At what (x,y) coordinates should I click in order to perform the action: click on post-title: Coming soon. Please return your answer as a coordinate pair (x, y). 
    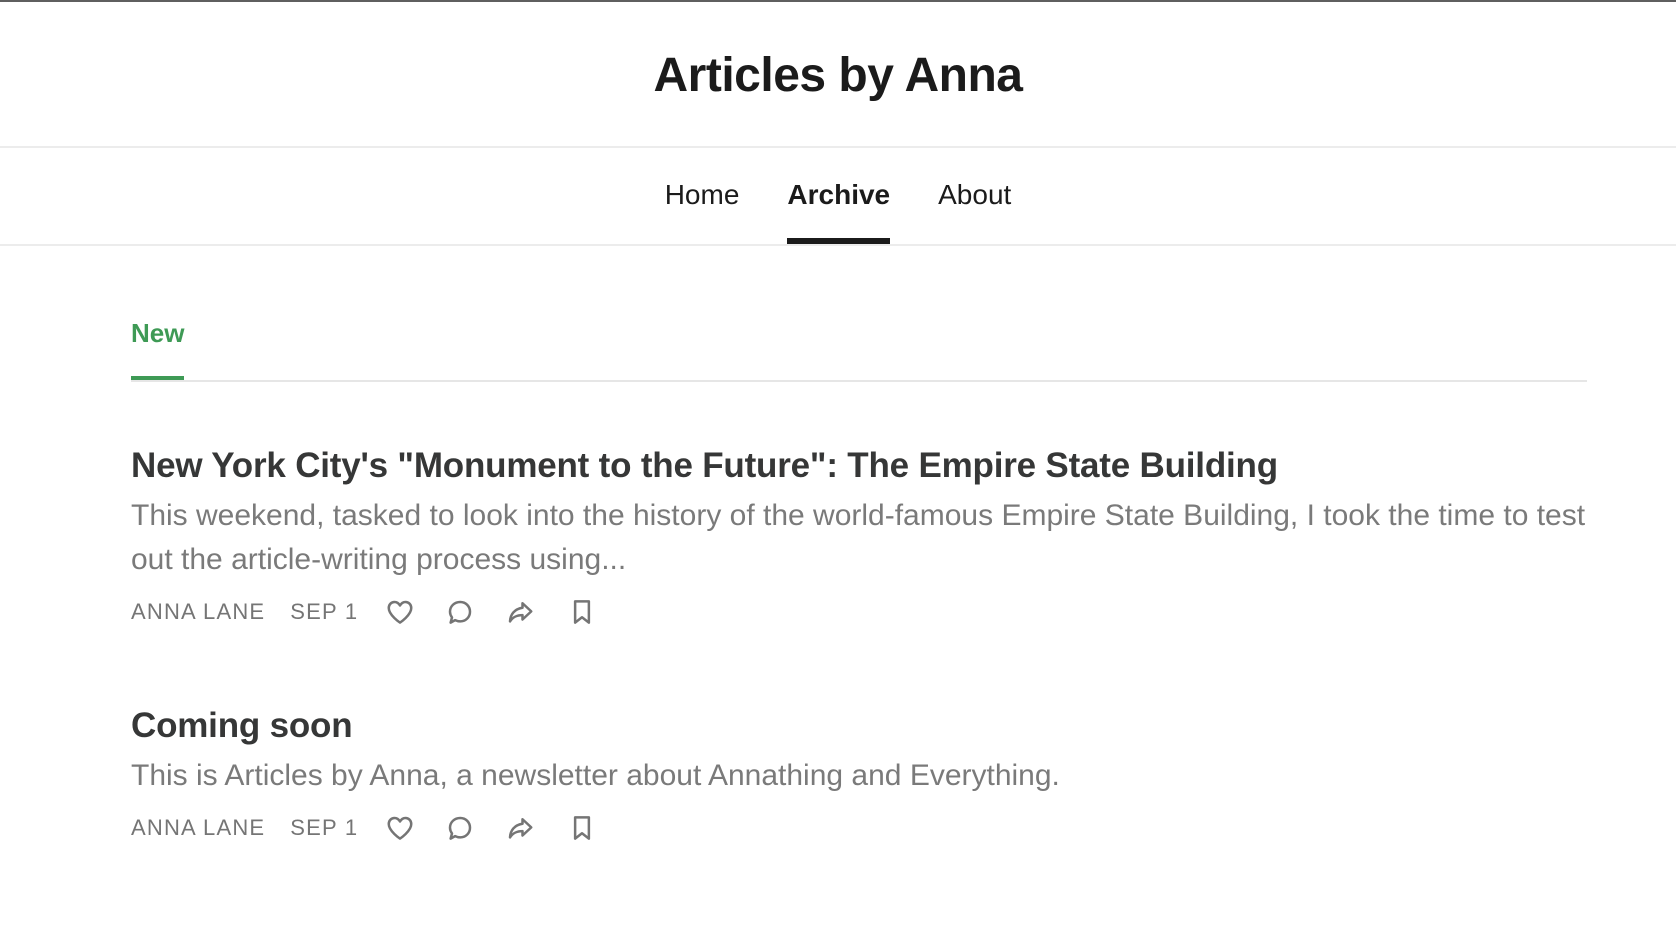
    Looking at the image, I should click on (859, 726).